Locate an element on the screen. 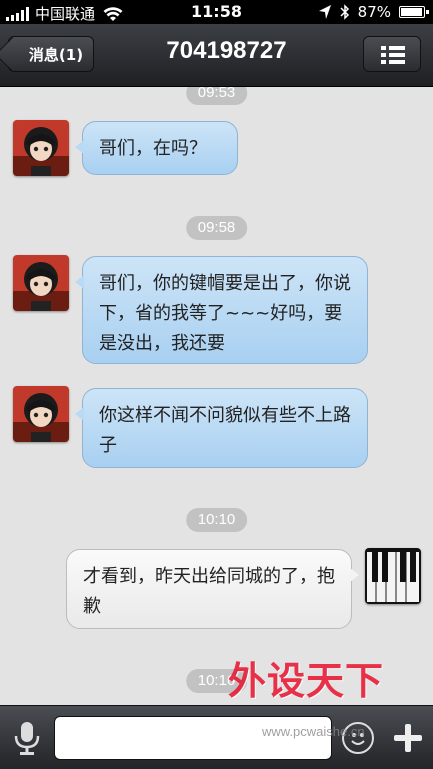 This screenshot has width=433, height=769. my-avatar is located at coordinates (393, 576).